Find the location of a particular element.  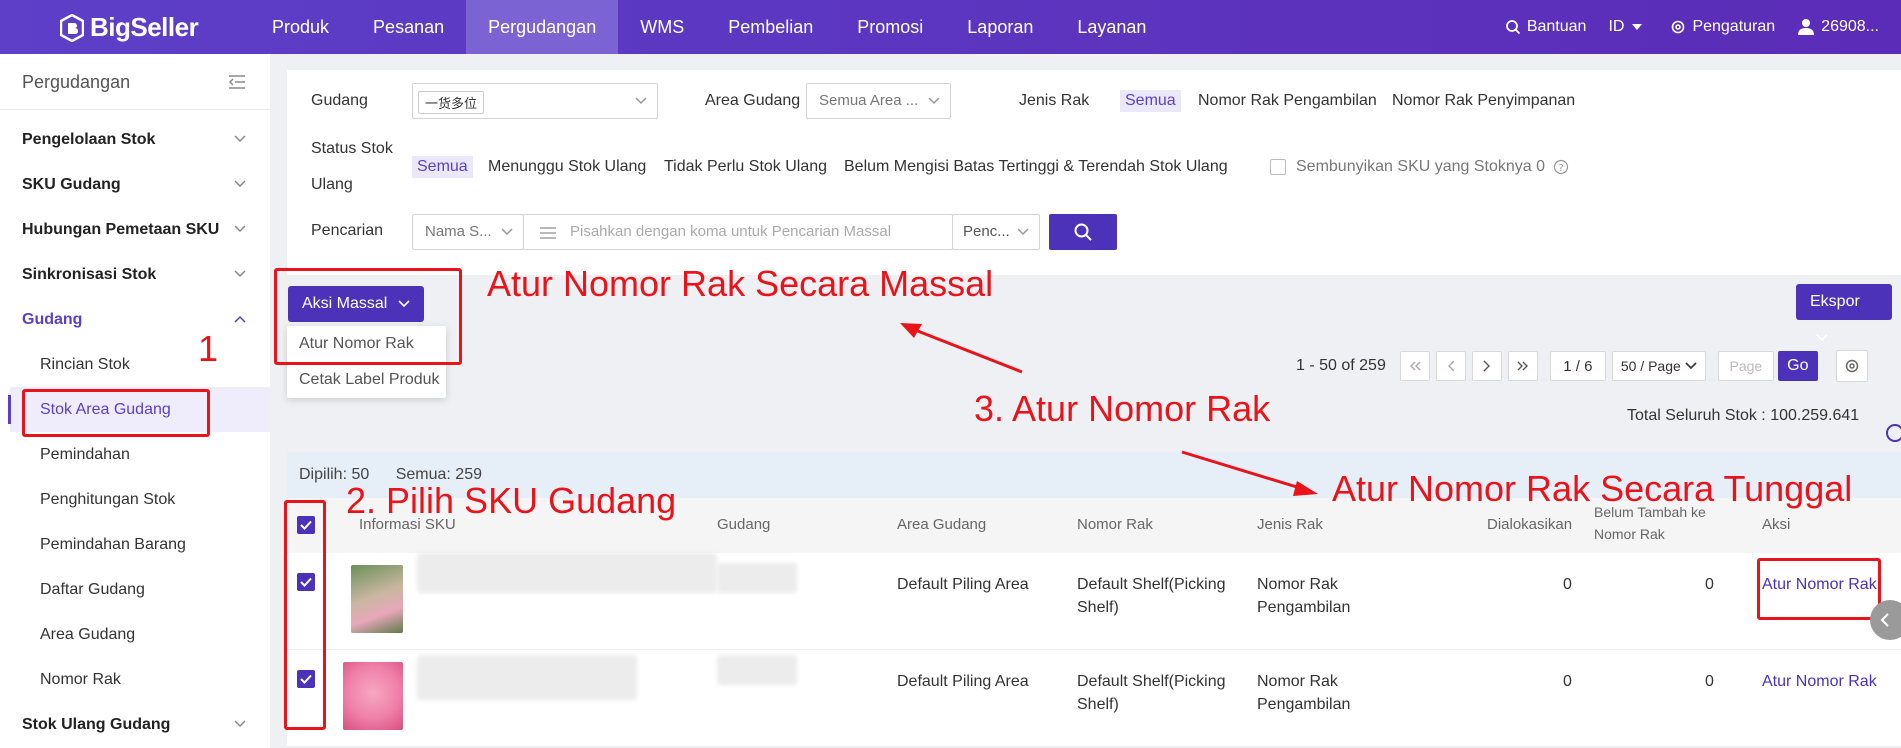

annotation-arrows is located at coordinates (1109, 409).